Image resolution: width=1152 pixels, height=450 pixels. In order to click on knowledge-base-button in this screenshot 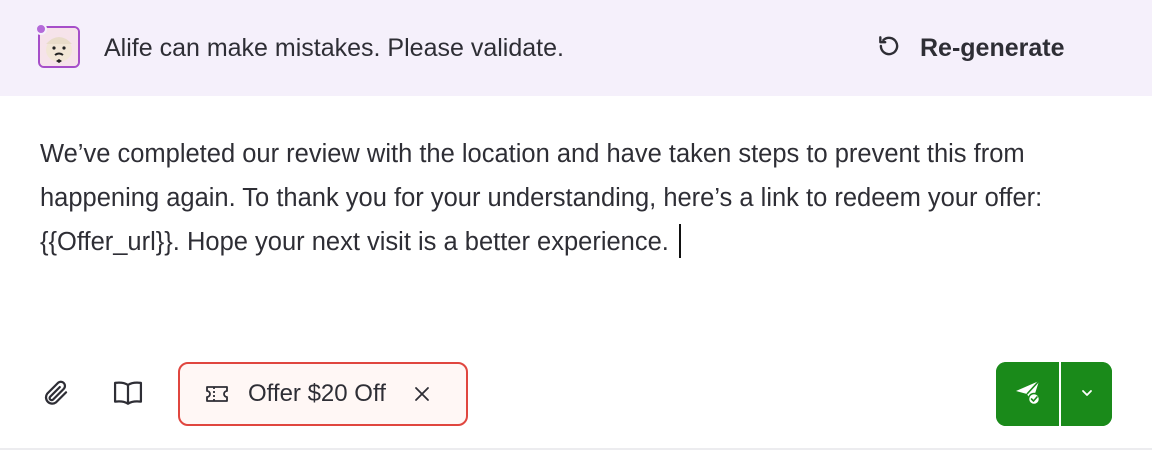, I will do `click(128, 395)`.